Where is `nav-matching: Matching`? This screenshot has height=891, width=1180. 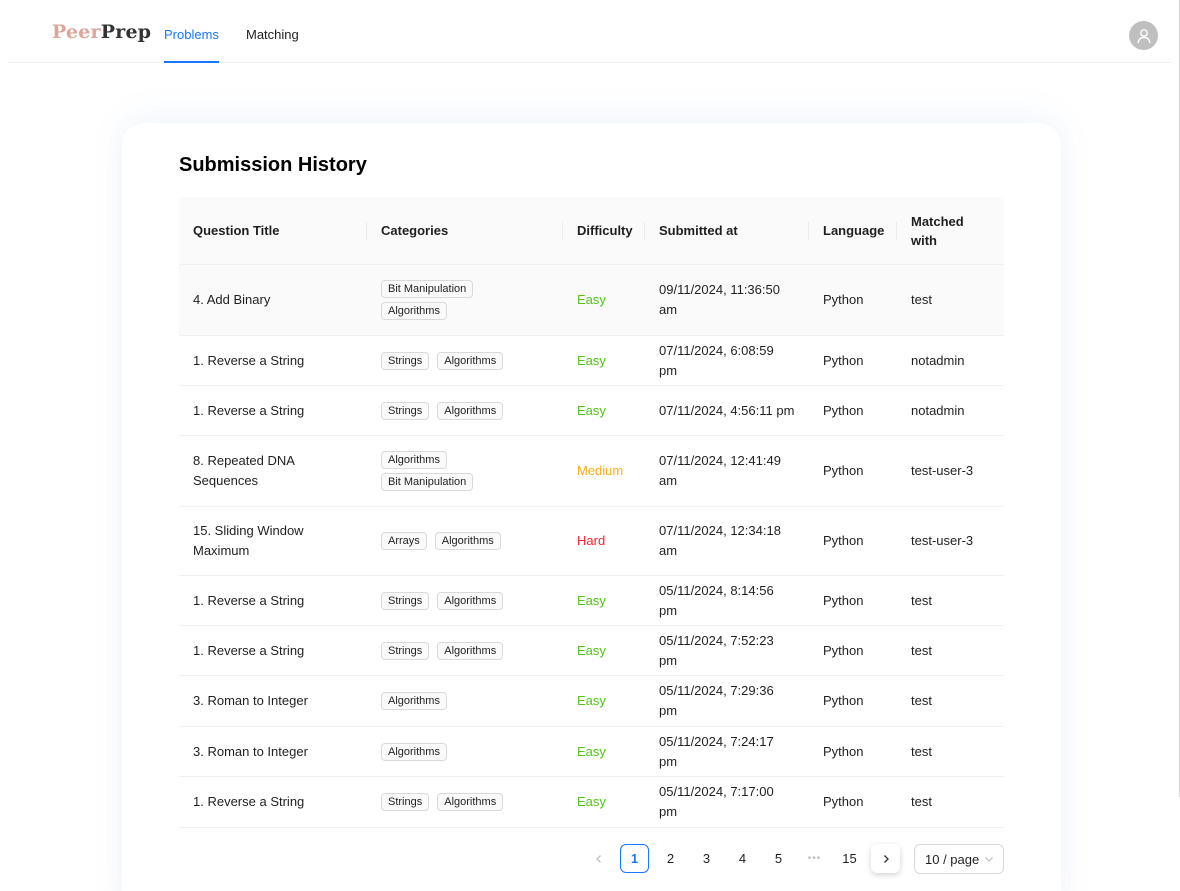
nav-matching: Matching is located at coordinates (272, 31).